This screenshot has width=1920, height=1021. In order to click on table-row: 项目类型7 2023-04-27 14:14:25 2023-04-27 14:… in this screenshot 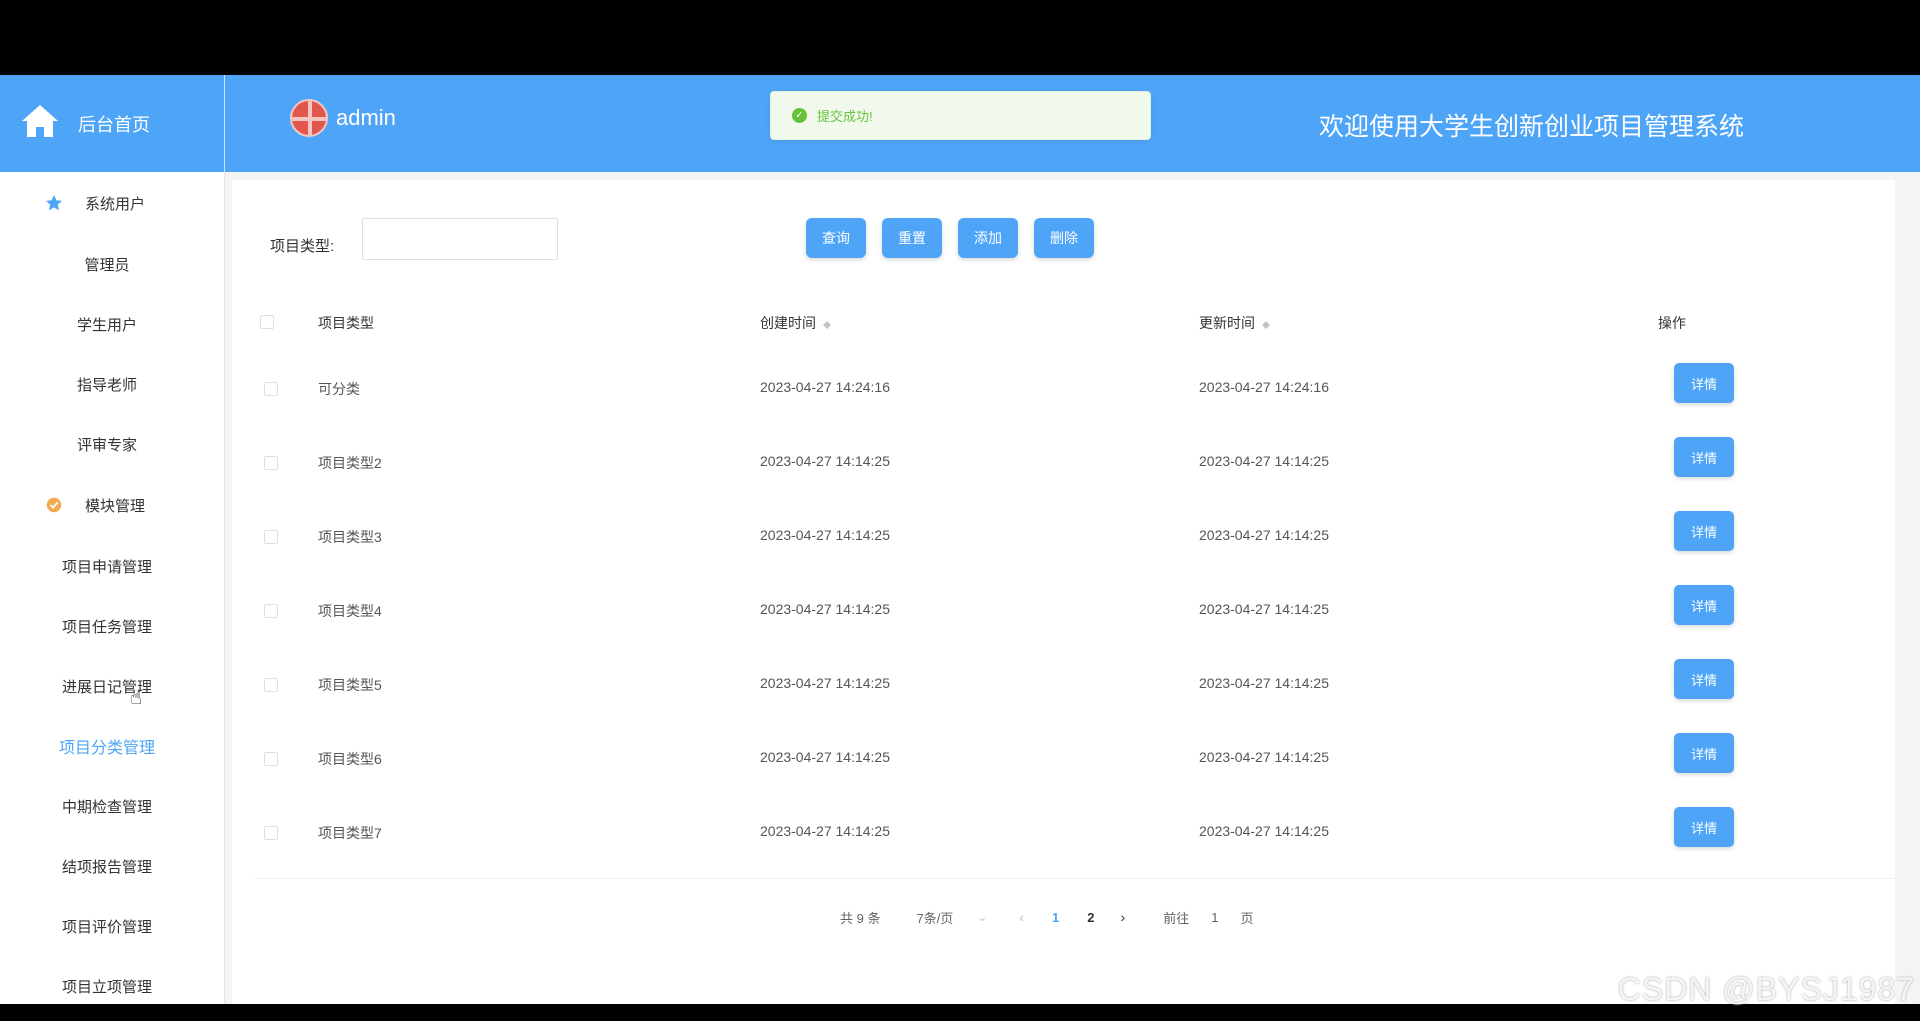, I will do `click(1074, 830)`.